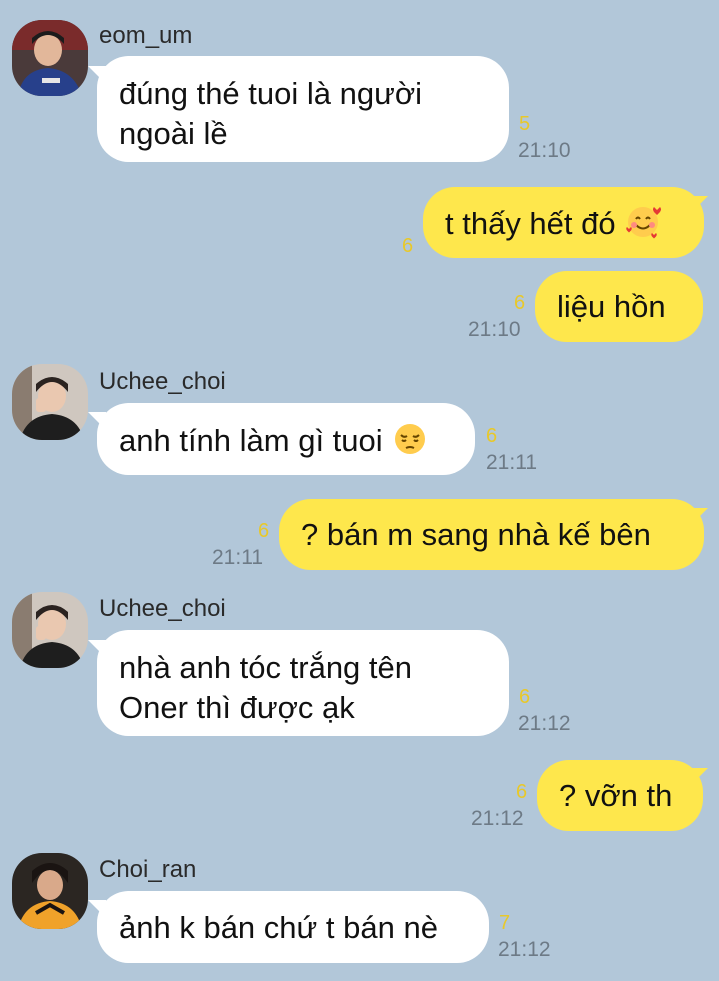 Image resolution: width=719 pixels, height=981 pixels. What do you see at coordinates (266, 667) in the screenshot?
I see `message-text-line: nhà anh tóc trắng tên` at bounding box center [266, 667].